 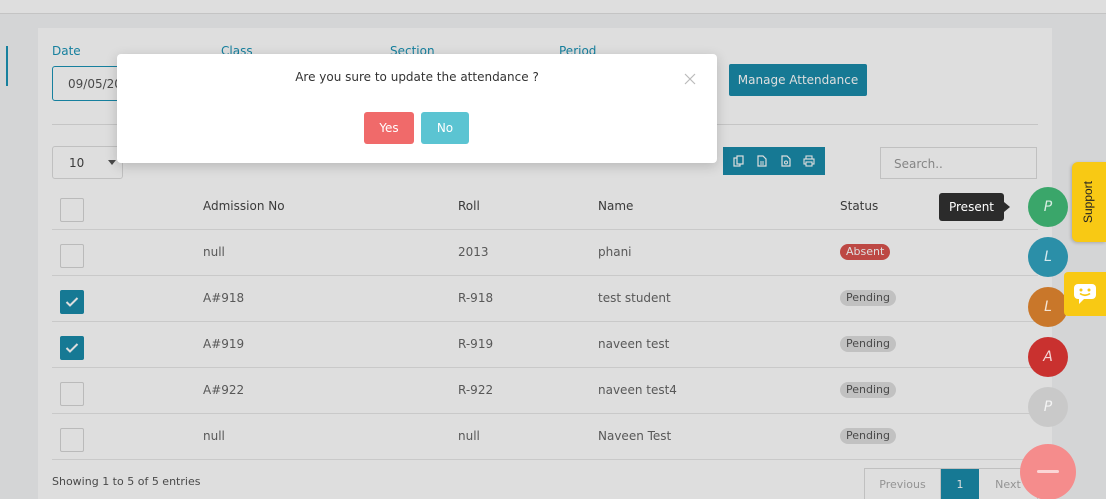 What do you see at coordinates (389, 128) in the screenshot?
I see `yes-button: Yes` at bounding box center [389, 128].